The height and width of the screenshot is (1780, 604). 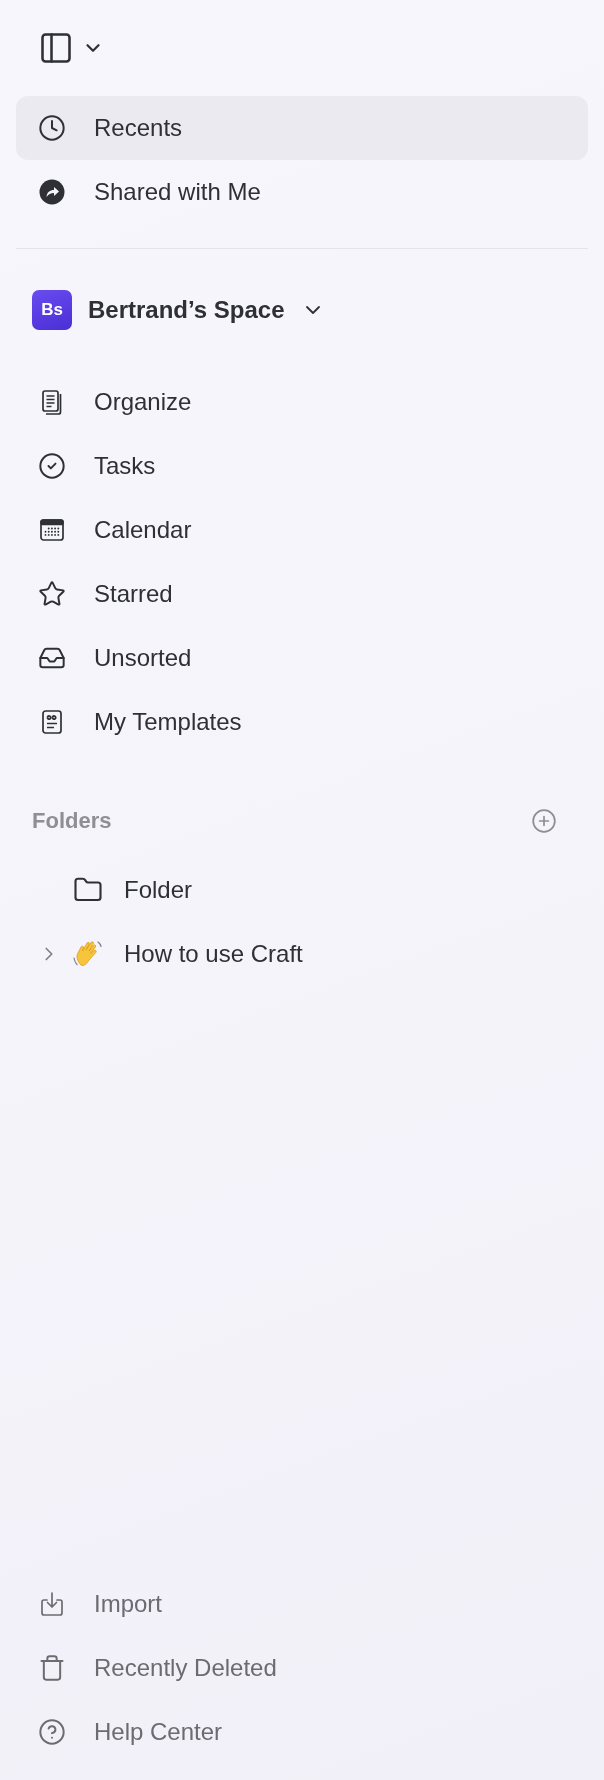 I want to click on space-avatar: Bs, so click(x=52, y=310).